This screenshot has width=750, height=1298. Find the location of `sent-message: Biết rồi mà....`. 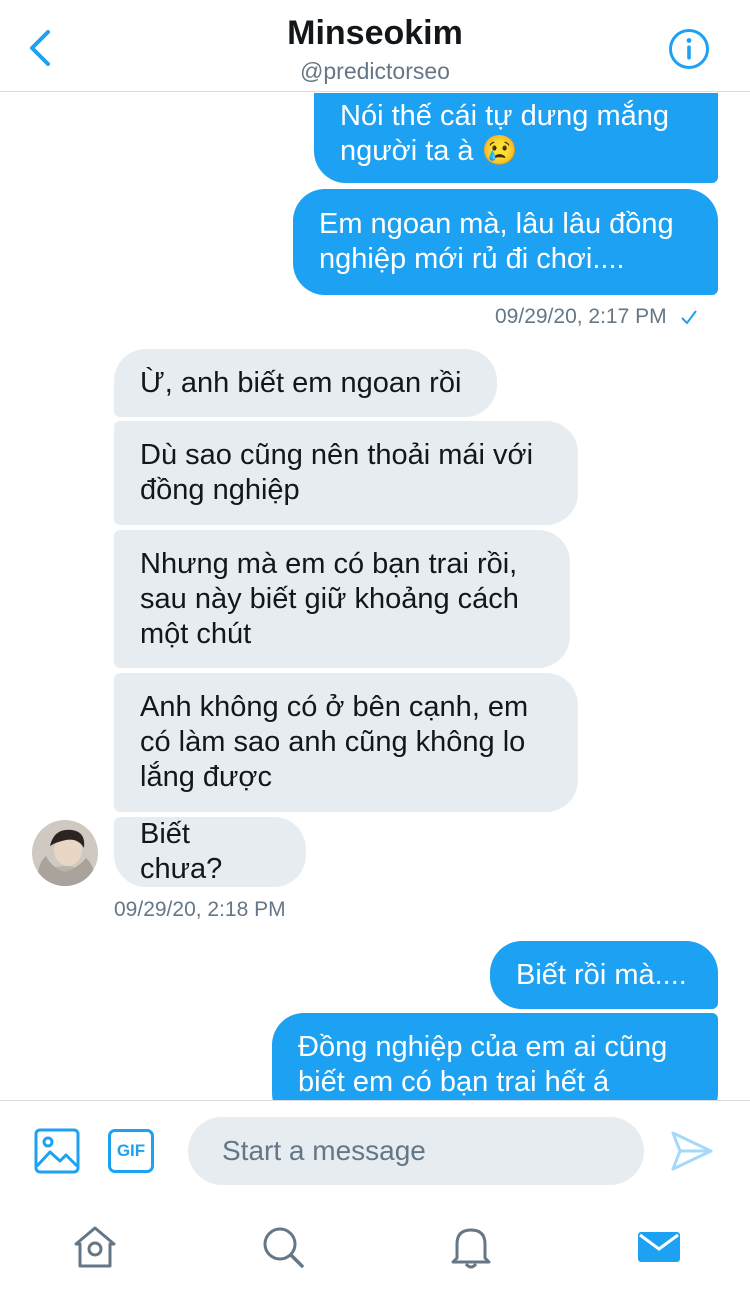

sent-message: Biết rồi mà.... is located at coordinates (604, 975).